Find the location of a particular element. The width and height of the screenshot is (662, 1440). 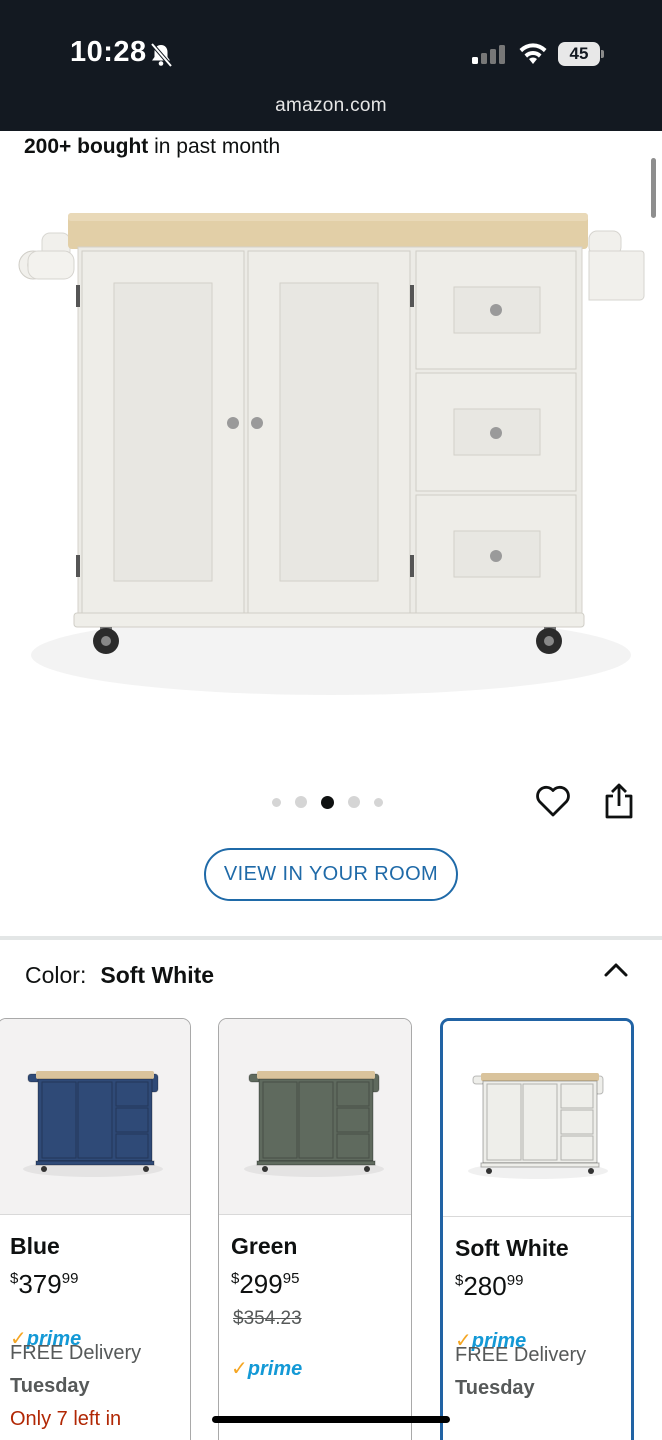

swatch-price: $28099 is located at coordinates (489, 1286).